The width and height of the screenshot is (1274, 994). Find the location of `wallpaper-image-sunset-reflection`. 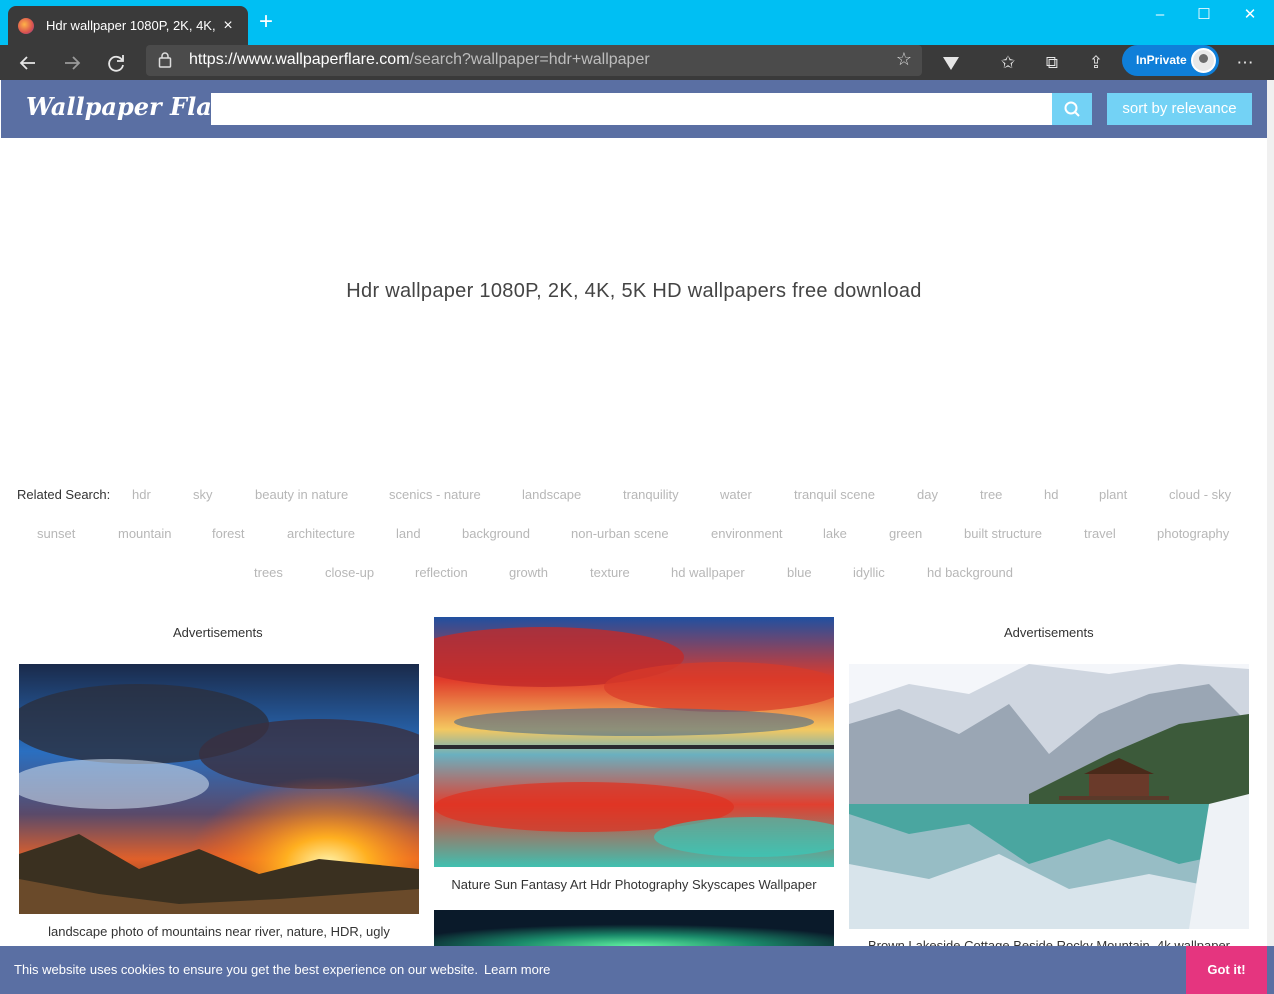

wallpaper-image-sunset-reflection is located at coordinates (634, 742).